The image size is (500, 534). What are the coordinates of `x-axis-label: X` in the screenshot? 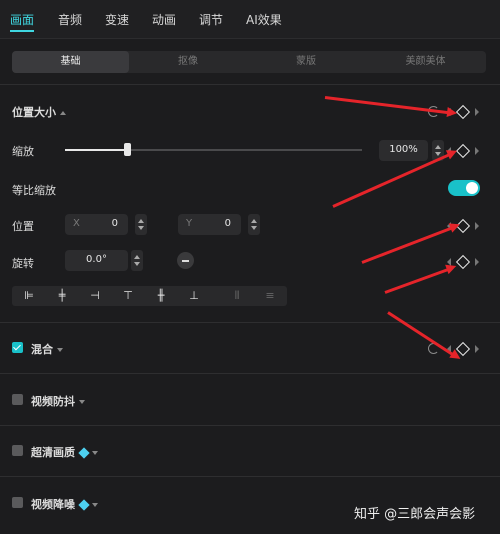 It's located at (76, 223).